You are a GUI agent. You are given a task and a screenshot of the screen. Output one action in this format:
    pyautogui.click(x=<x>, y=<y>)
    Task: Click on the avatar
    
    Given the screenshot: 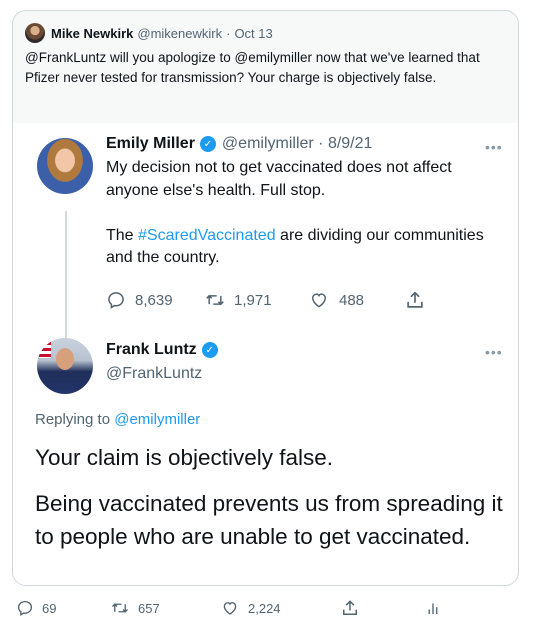 What is the action you would take?
    pyautogui.click(x=35, y=33)
    